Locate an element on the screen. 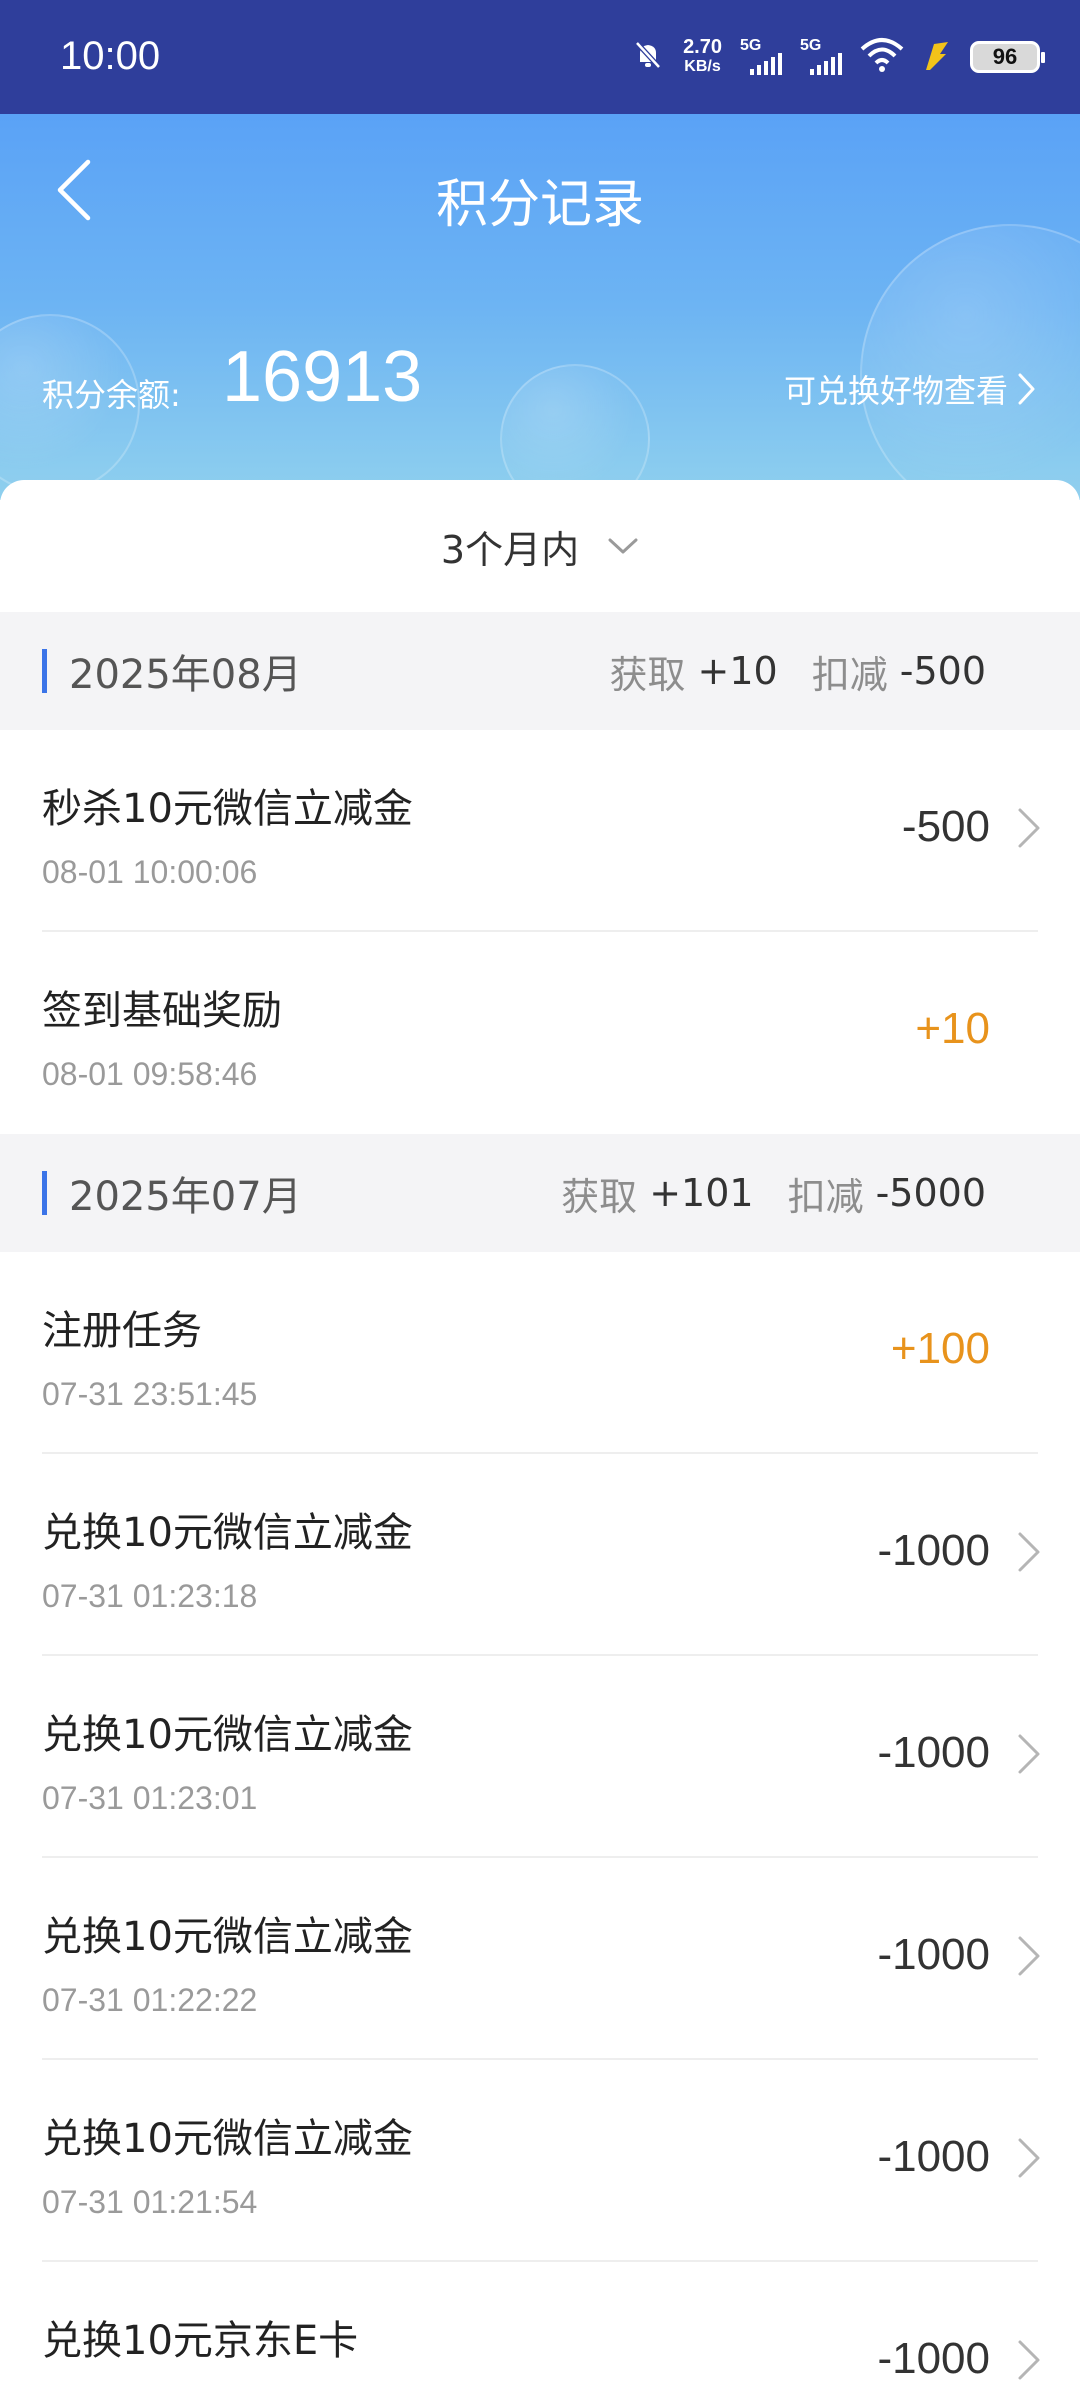  record-row: 注册任务 07-31 23:51:45 +100 is located at coordinates (540, 1353).